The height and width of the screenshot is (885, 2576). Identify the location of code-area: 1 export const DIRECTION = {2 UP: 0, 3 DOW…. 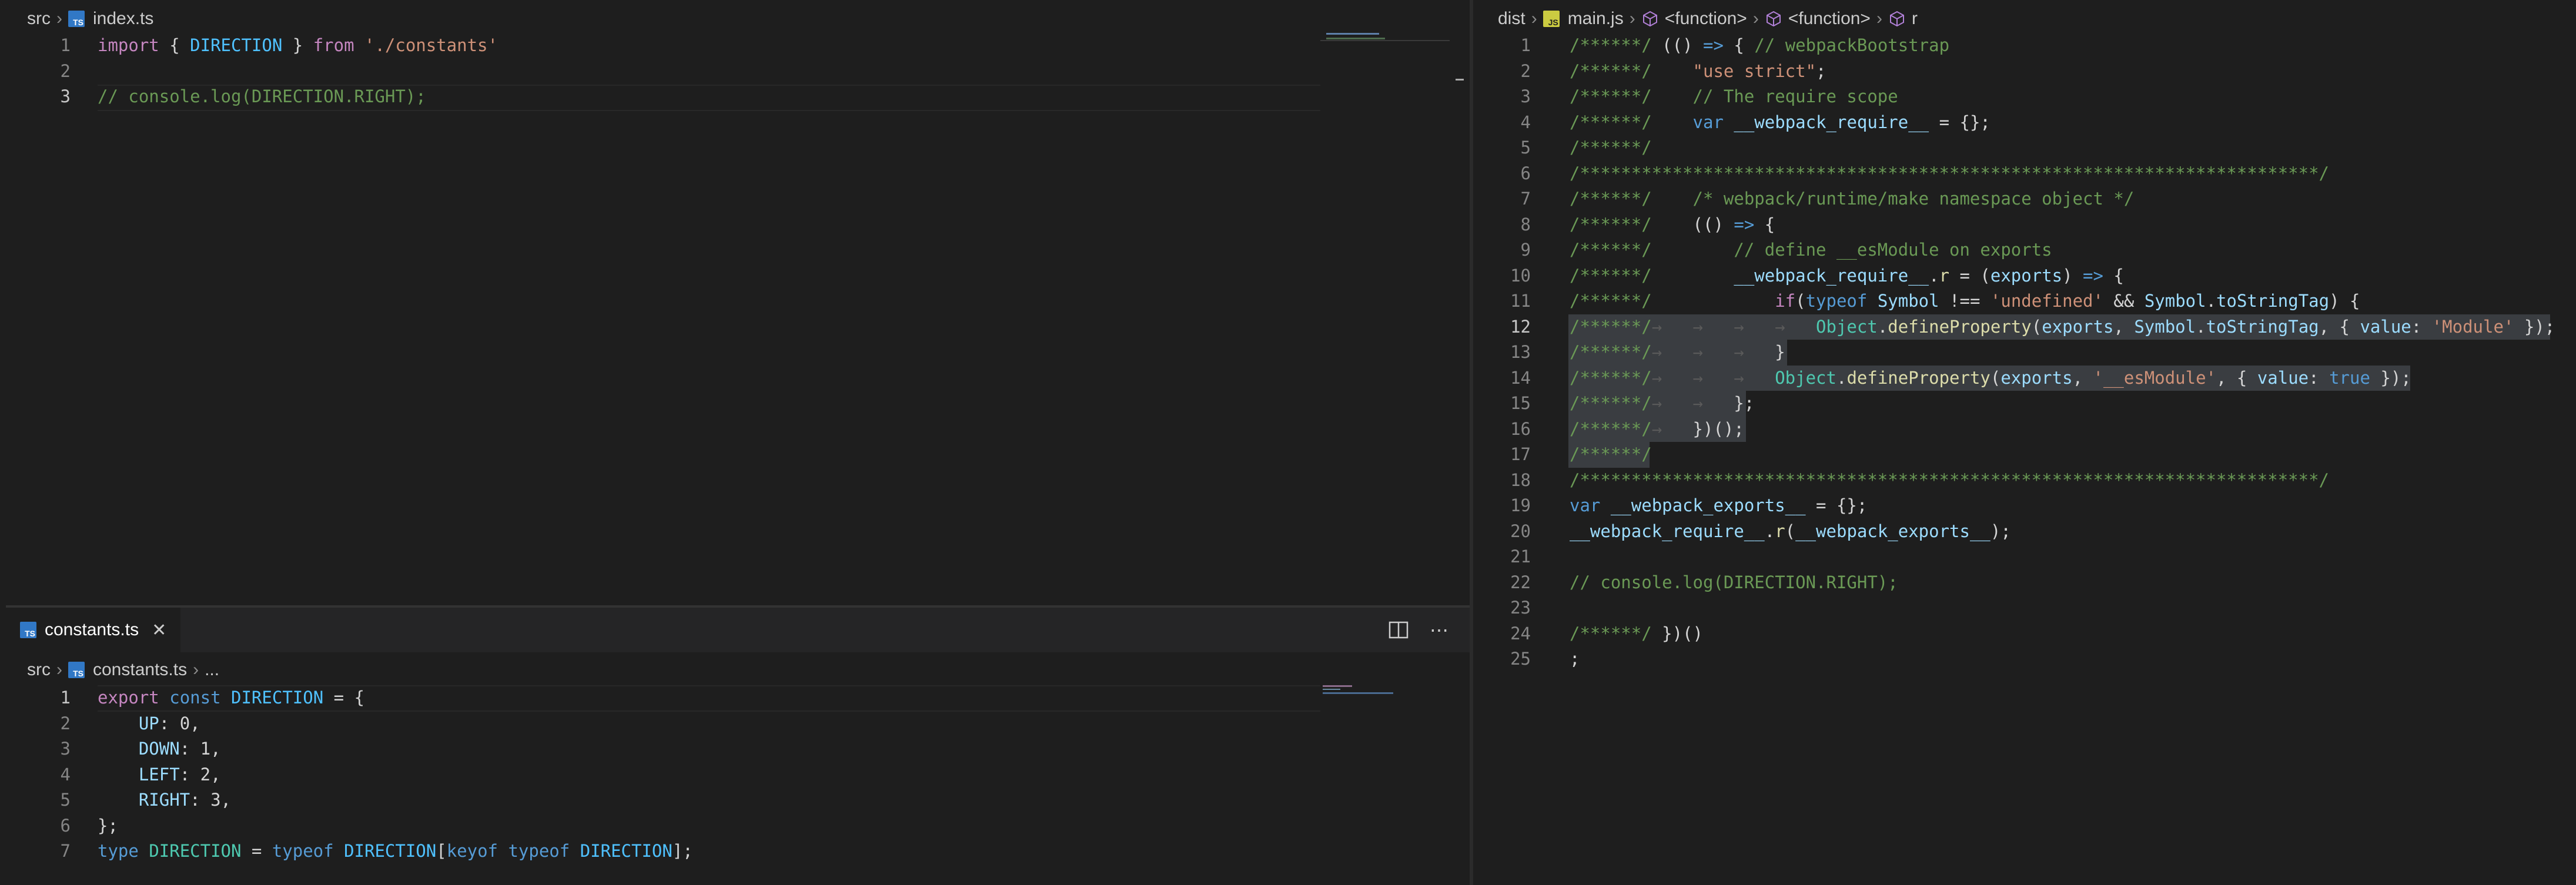
(729, 785).